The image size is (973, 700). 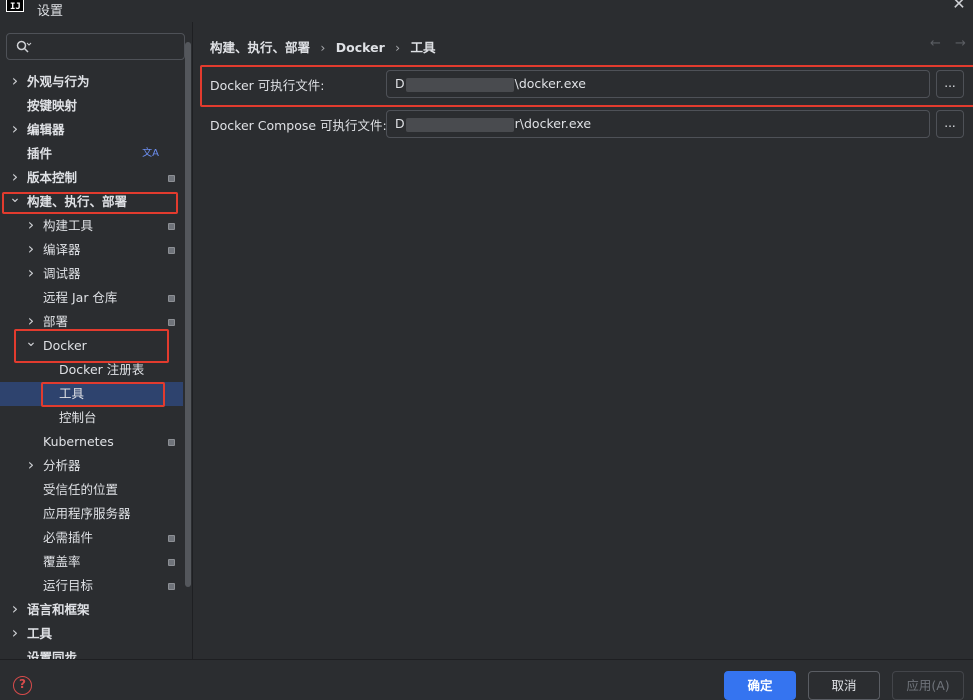 I want to click on tree-item: ⌄ 构建、执行、部署, so click(x=91, y=202).